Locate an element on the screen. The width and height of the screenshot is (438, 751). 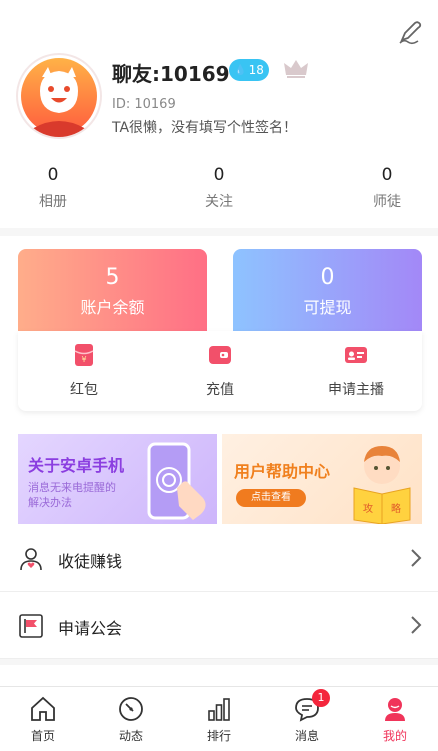
unread-badge: 1 is located at coordinates (321, 698).